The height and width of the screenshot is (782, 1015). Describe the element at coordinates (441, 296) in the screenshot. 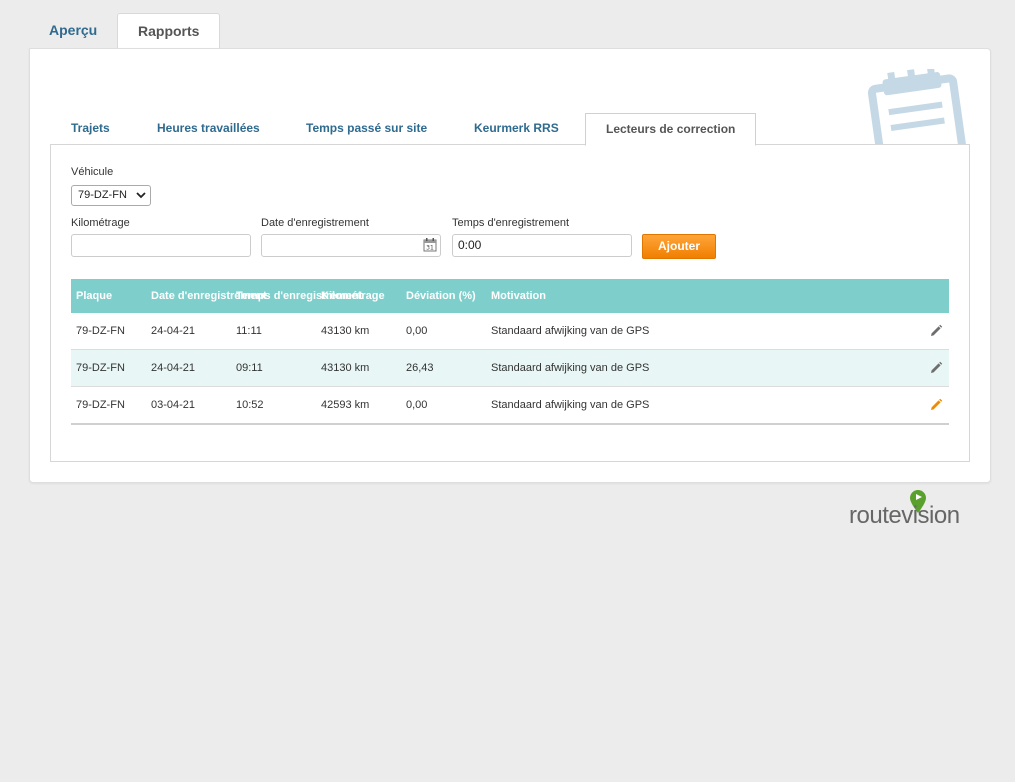

I see `col-deviation: Déviation (%)` at that location.